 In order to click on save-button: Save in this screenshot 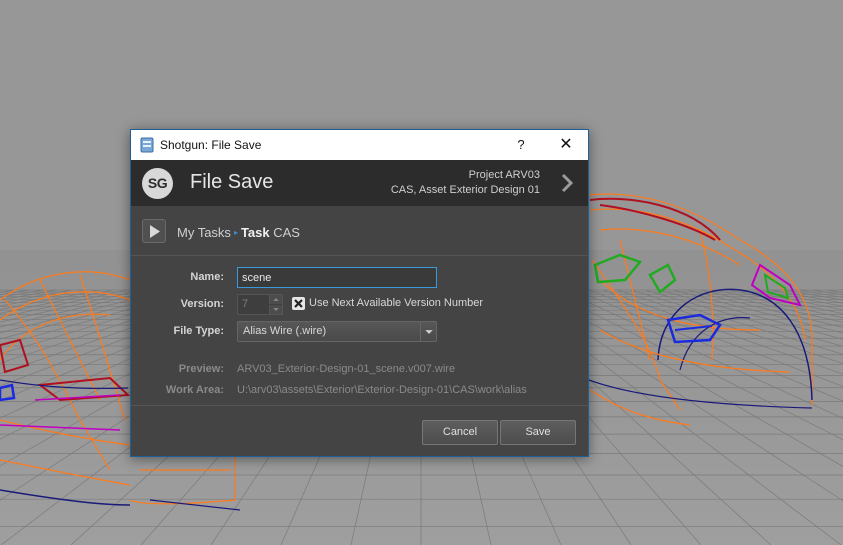, I will do `click(538, 432)`.